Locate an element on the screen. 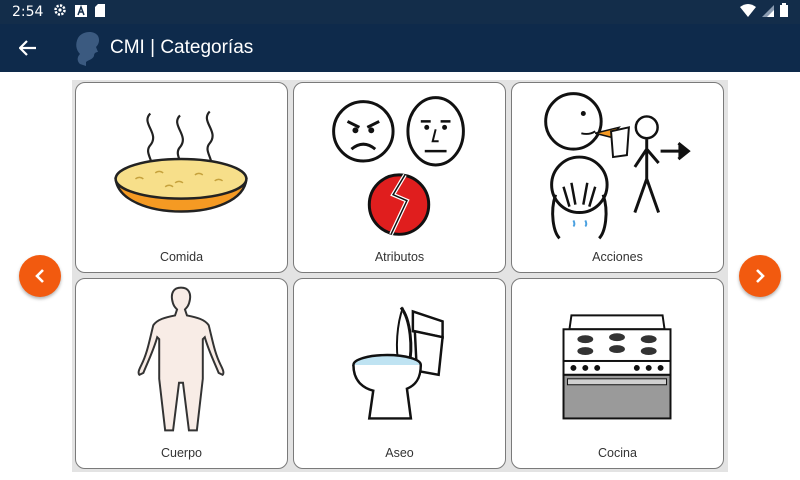  next-page-button is located at coordinates (760, 276).